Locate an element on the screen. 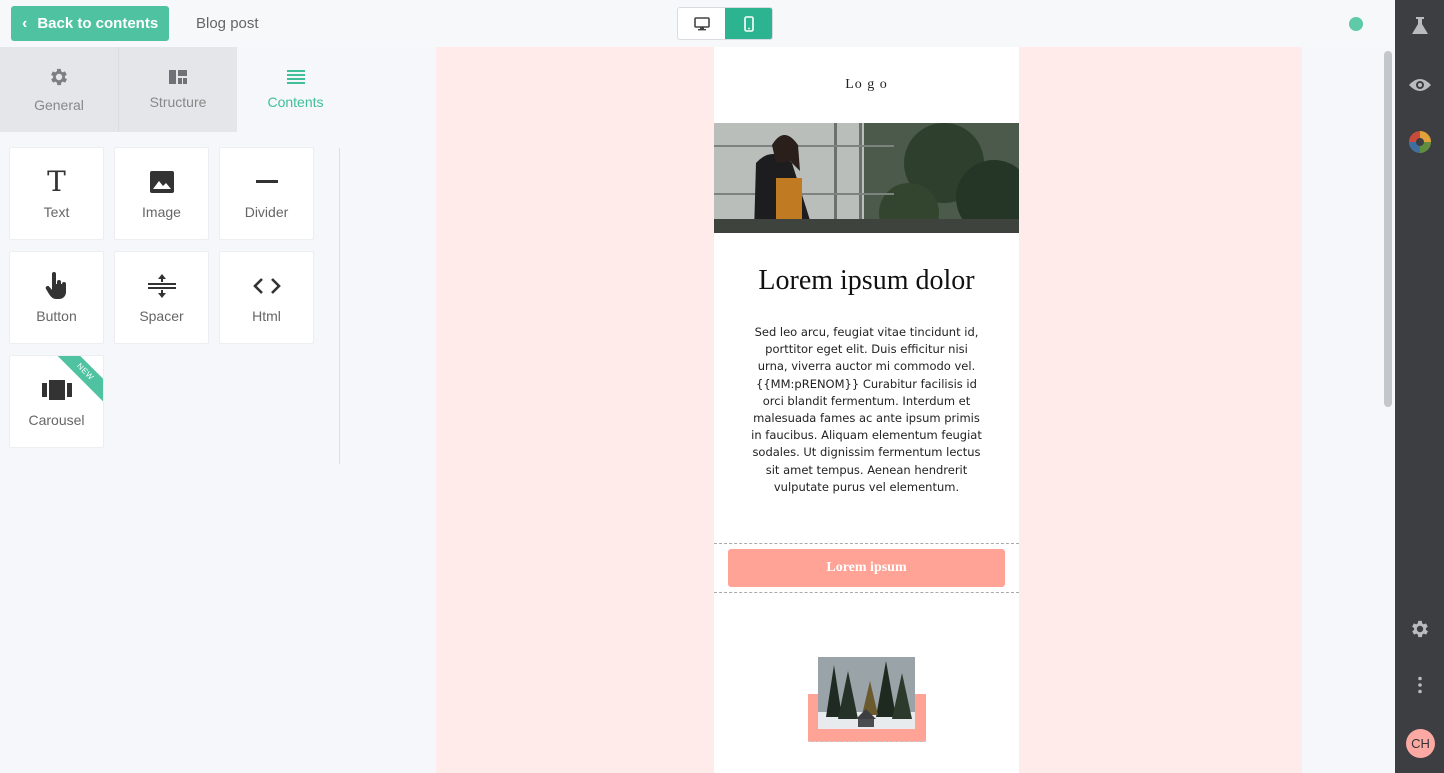 The width and height of the screenshot is (1444, 773). settings-button is located at coordinates (1419, 629).